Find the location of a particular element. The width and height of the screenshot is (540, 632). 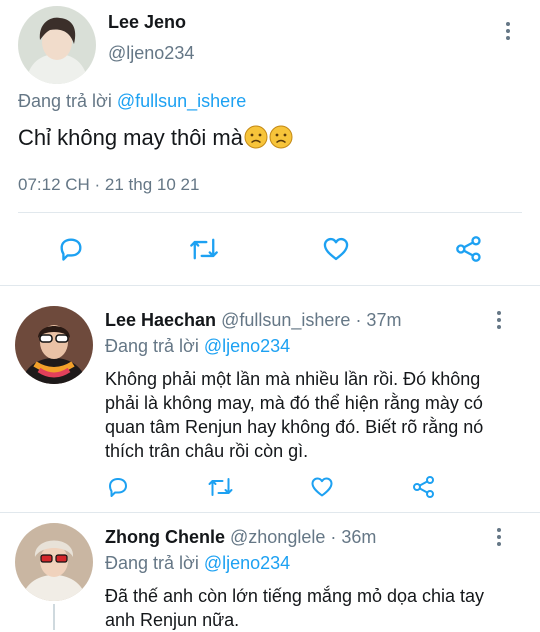

tweet-text-body: Chỉ không may thôi mà is located at coordinates (130, 137).